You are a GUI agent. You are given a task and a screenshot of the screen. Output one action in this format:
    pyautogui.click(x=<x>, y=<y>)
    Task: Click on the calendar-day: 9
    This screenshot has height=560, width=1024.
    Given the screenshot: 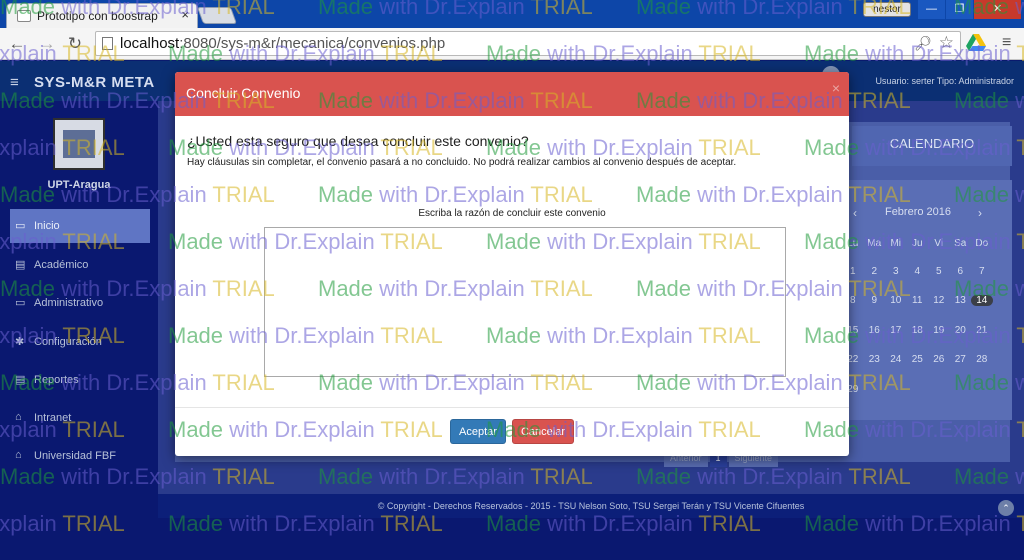 What is the action you would take?
    pyautogui.click(x=875, y=300)
    